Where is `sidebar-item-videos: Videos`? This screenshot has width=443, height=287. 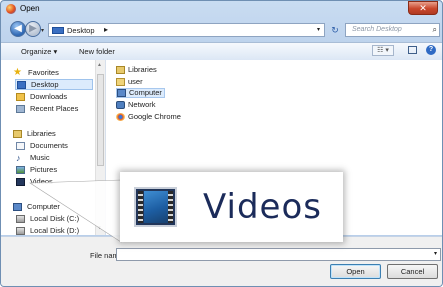
sidebar-item-videos: Videos is located at coordinates (34, 181).